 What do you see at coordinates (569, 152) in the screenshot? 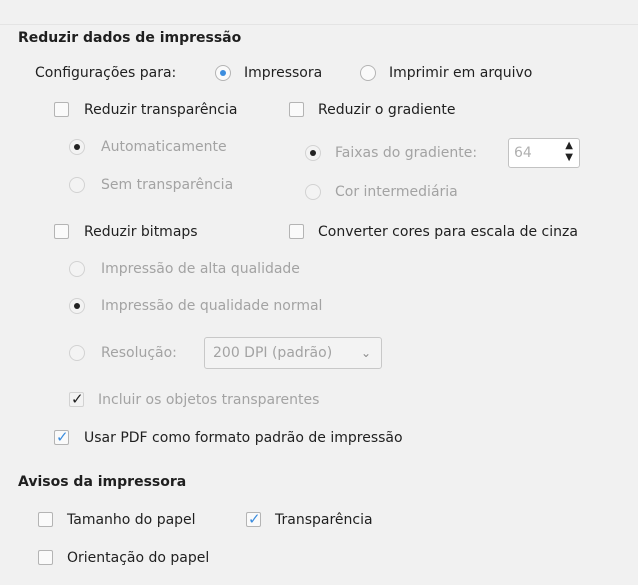
I see `spin-arrows-icon: ▲ ▼` at bounding box center [569, 152].